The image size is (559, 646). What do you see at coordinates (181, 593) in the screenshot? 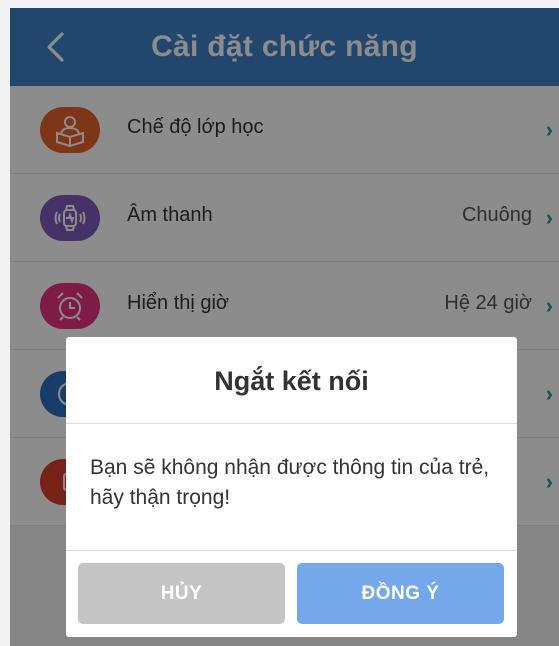
I see `cancel-button: HỦY` at bounding box center [181, 593].